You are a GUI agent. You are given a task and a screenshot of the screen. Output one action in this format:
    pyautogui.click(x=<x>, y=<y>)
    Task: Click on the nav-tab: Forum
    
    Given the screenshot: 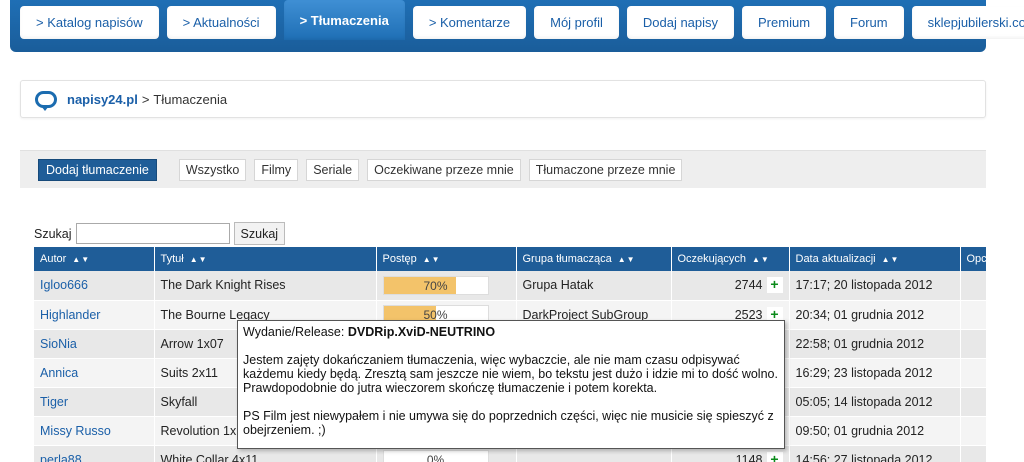 What is the action you would take?
    pyautogui.click(x=869, y=22)
    